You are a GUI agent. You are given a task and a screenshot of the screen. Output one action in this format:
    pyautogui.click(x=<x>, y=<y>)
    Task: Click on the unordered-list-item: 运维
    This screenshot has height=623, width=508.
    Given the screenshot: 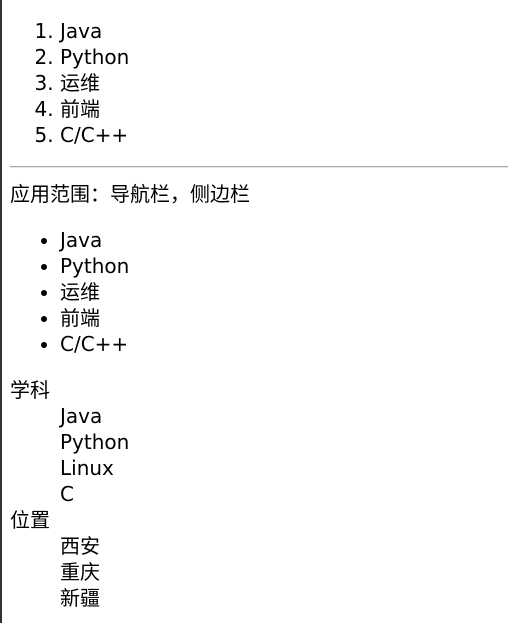 What is the action you would take?
    pyautogui.click(x=94, y=292)
    